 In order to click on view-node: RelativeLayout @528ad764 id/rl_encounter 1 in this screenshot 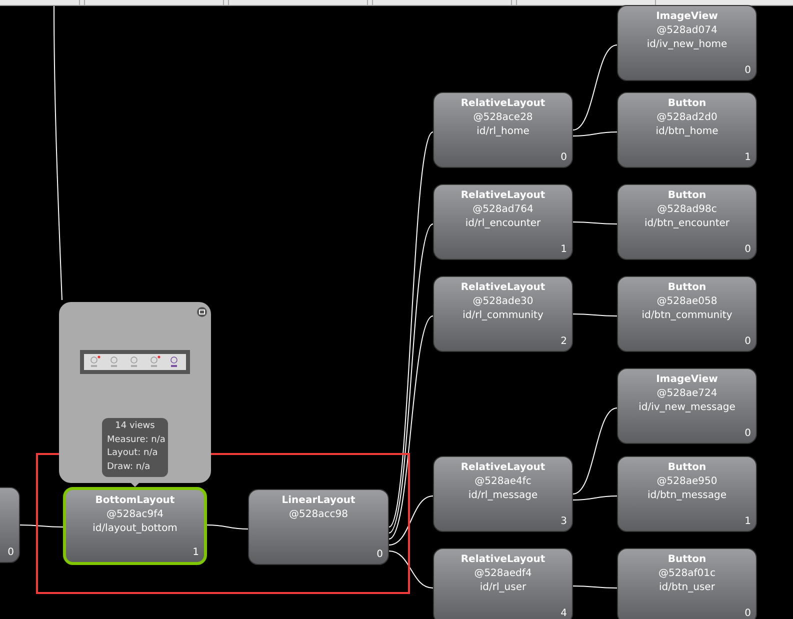, I will do `click(503, 222)`.